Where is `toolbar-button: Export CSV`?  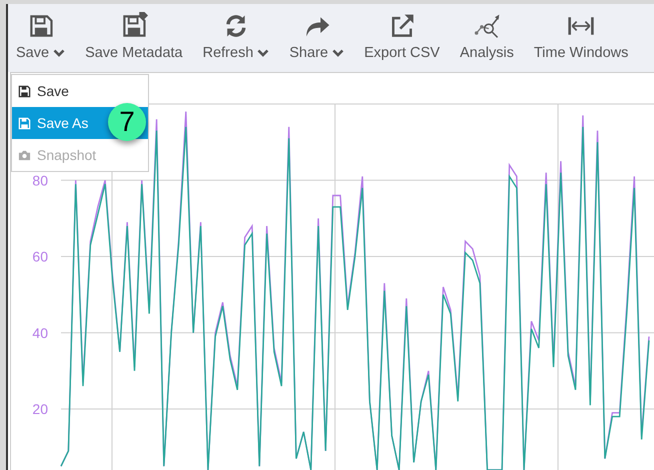
toolbar-button: Export CSV is located at coordinates (402, 32).